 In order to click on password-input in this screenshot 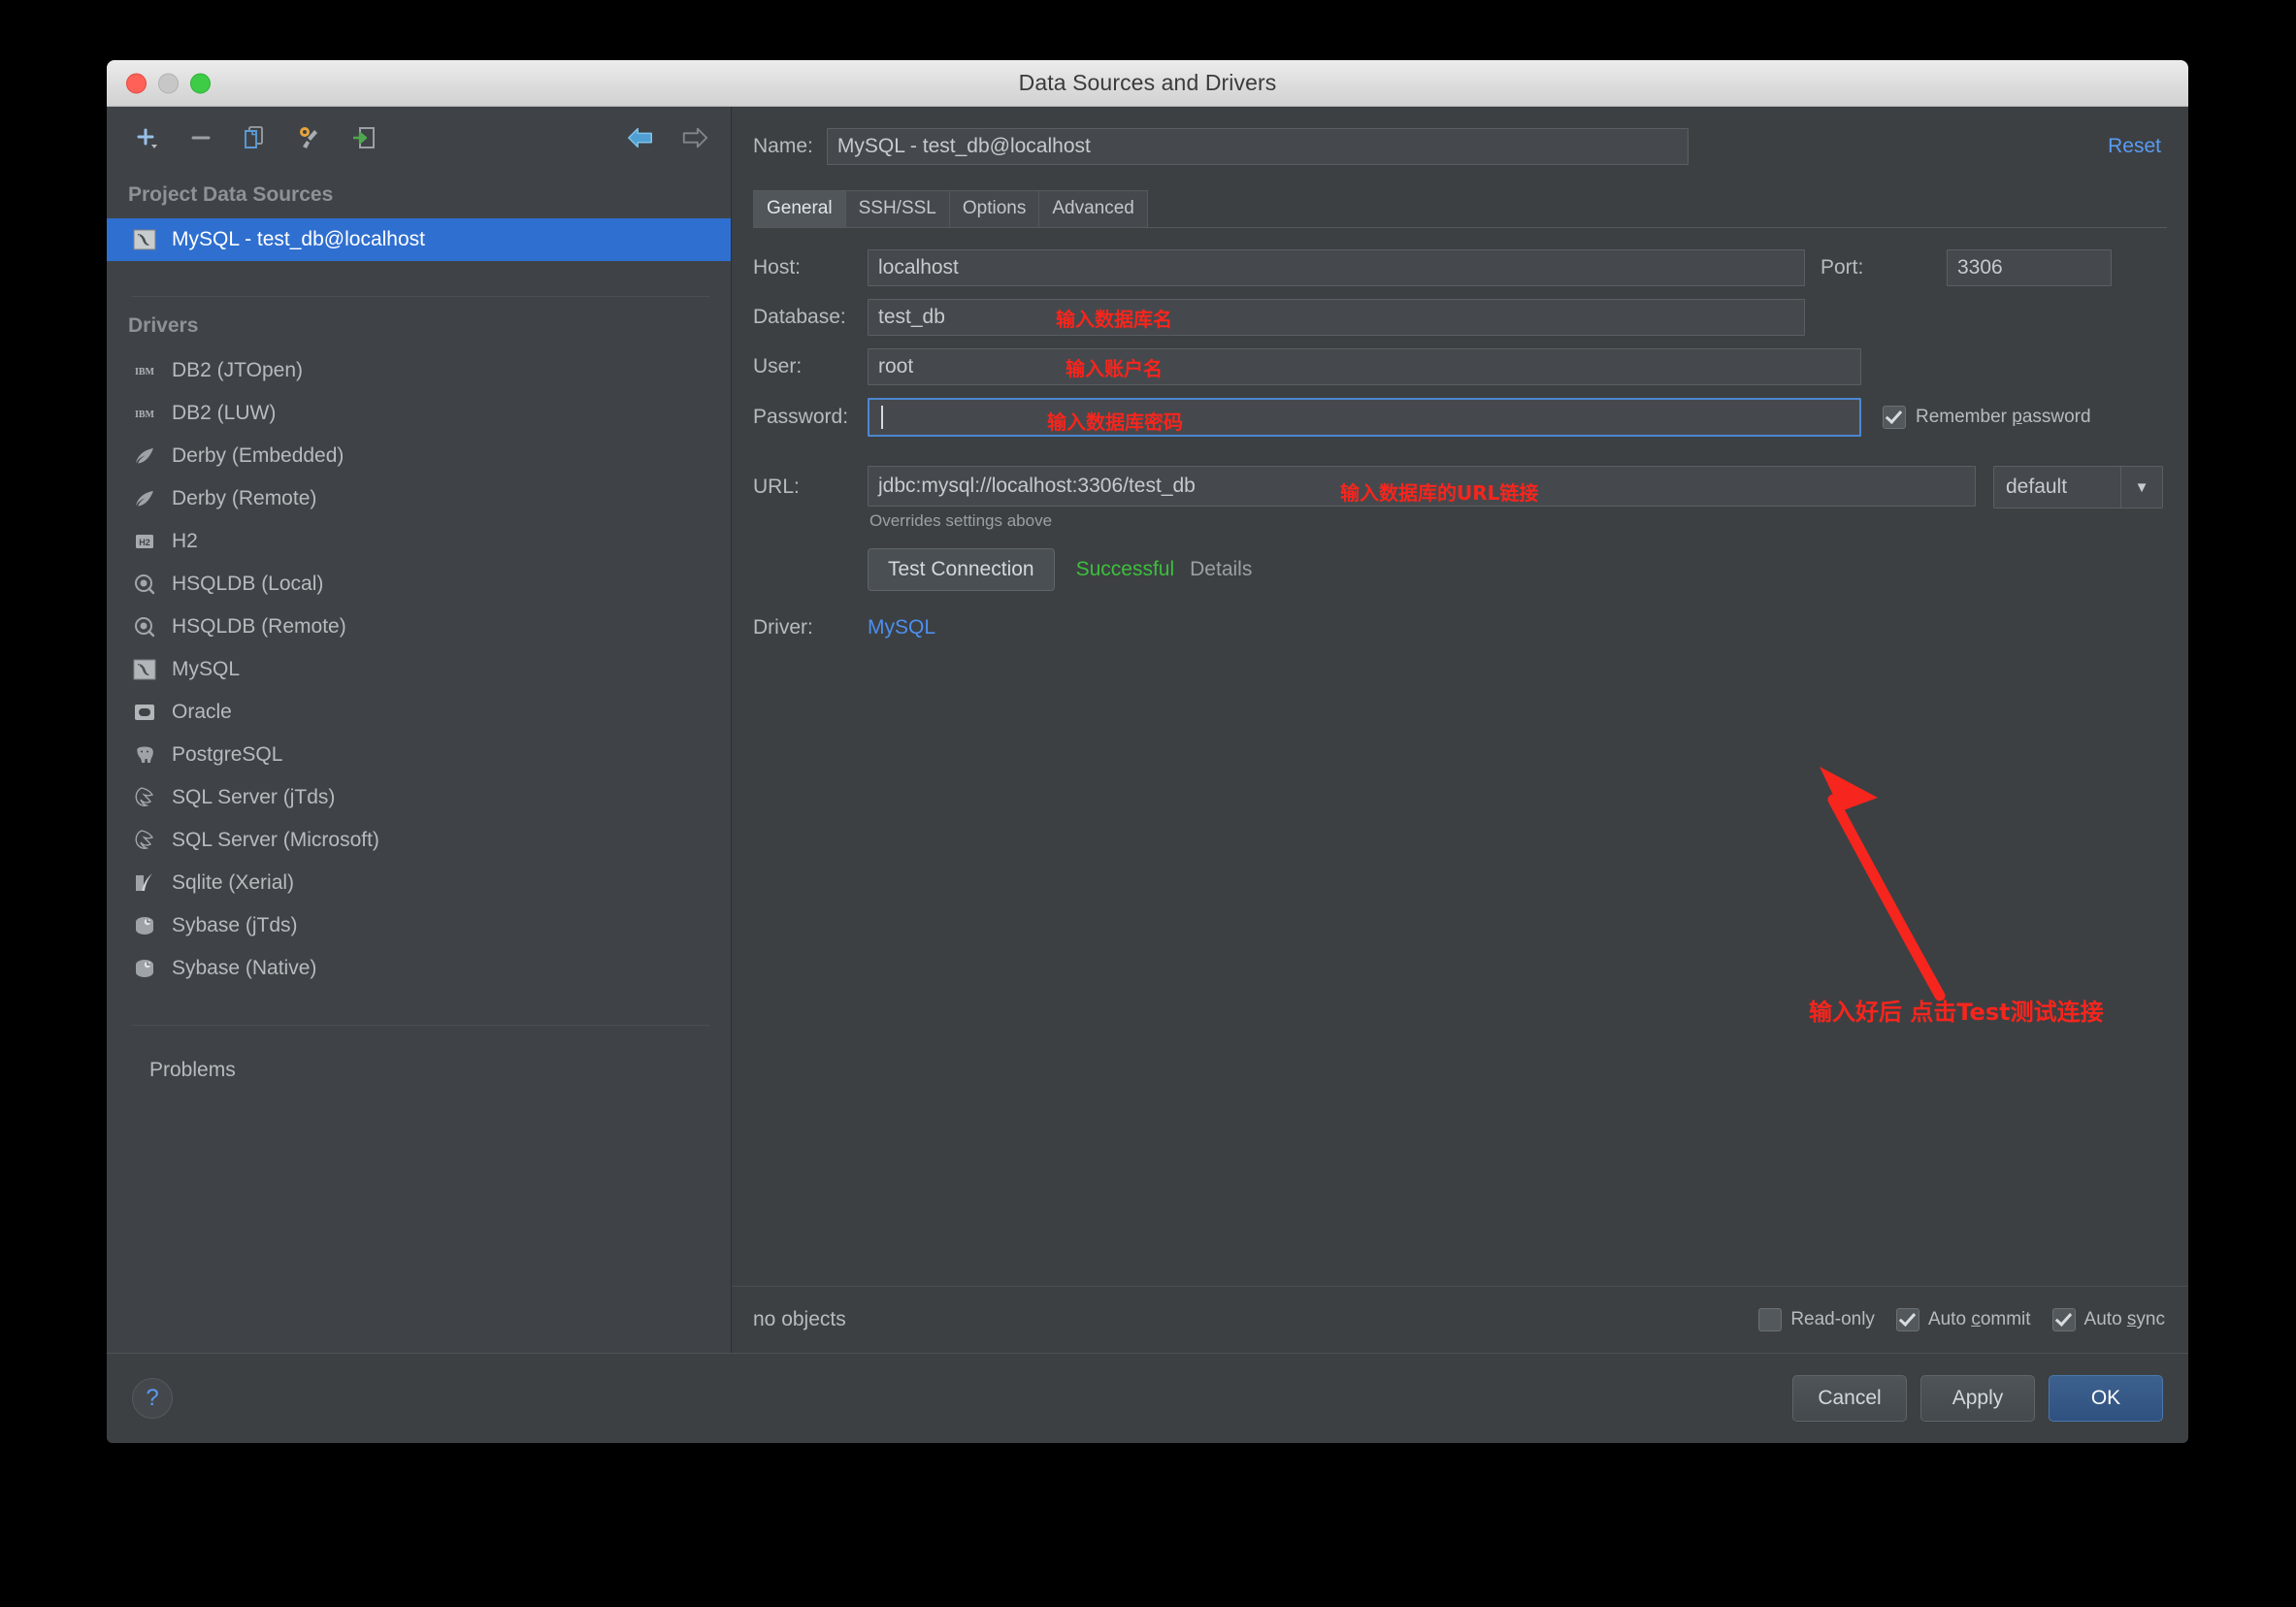, I will do `click(1364, 418)`.